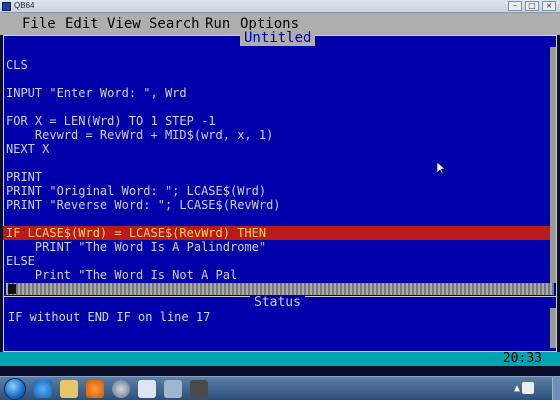 Image resolution: width=560 pixels, height=400 pixels. What do you see at coordinates (136, 247) in the screenshot?
I see `code-line: PRINT "The Word Is A Palindrome"` at bounding box center [136, 247].